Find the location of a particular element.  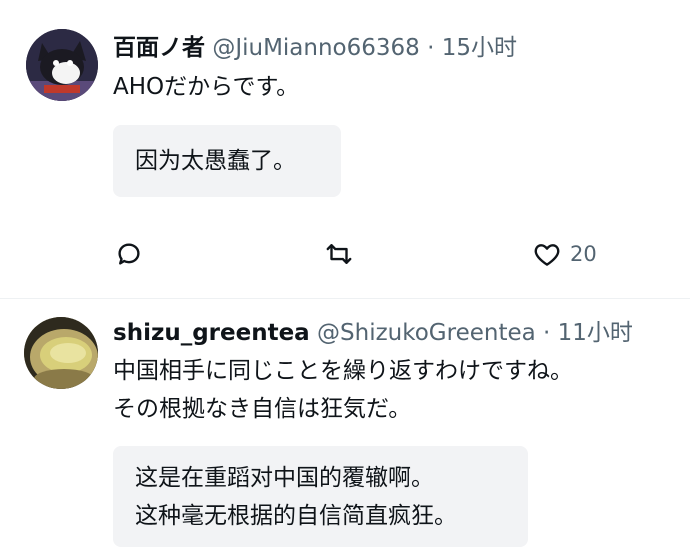

timestamp: 11小时 is located at coordinates (595, 333).